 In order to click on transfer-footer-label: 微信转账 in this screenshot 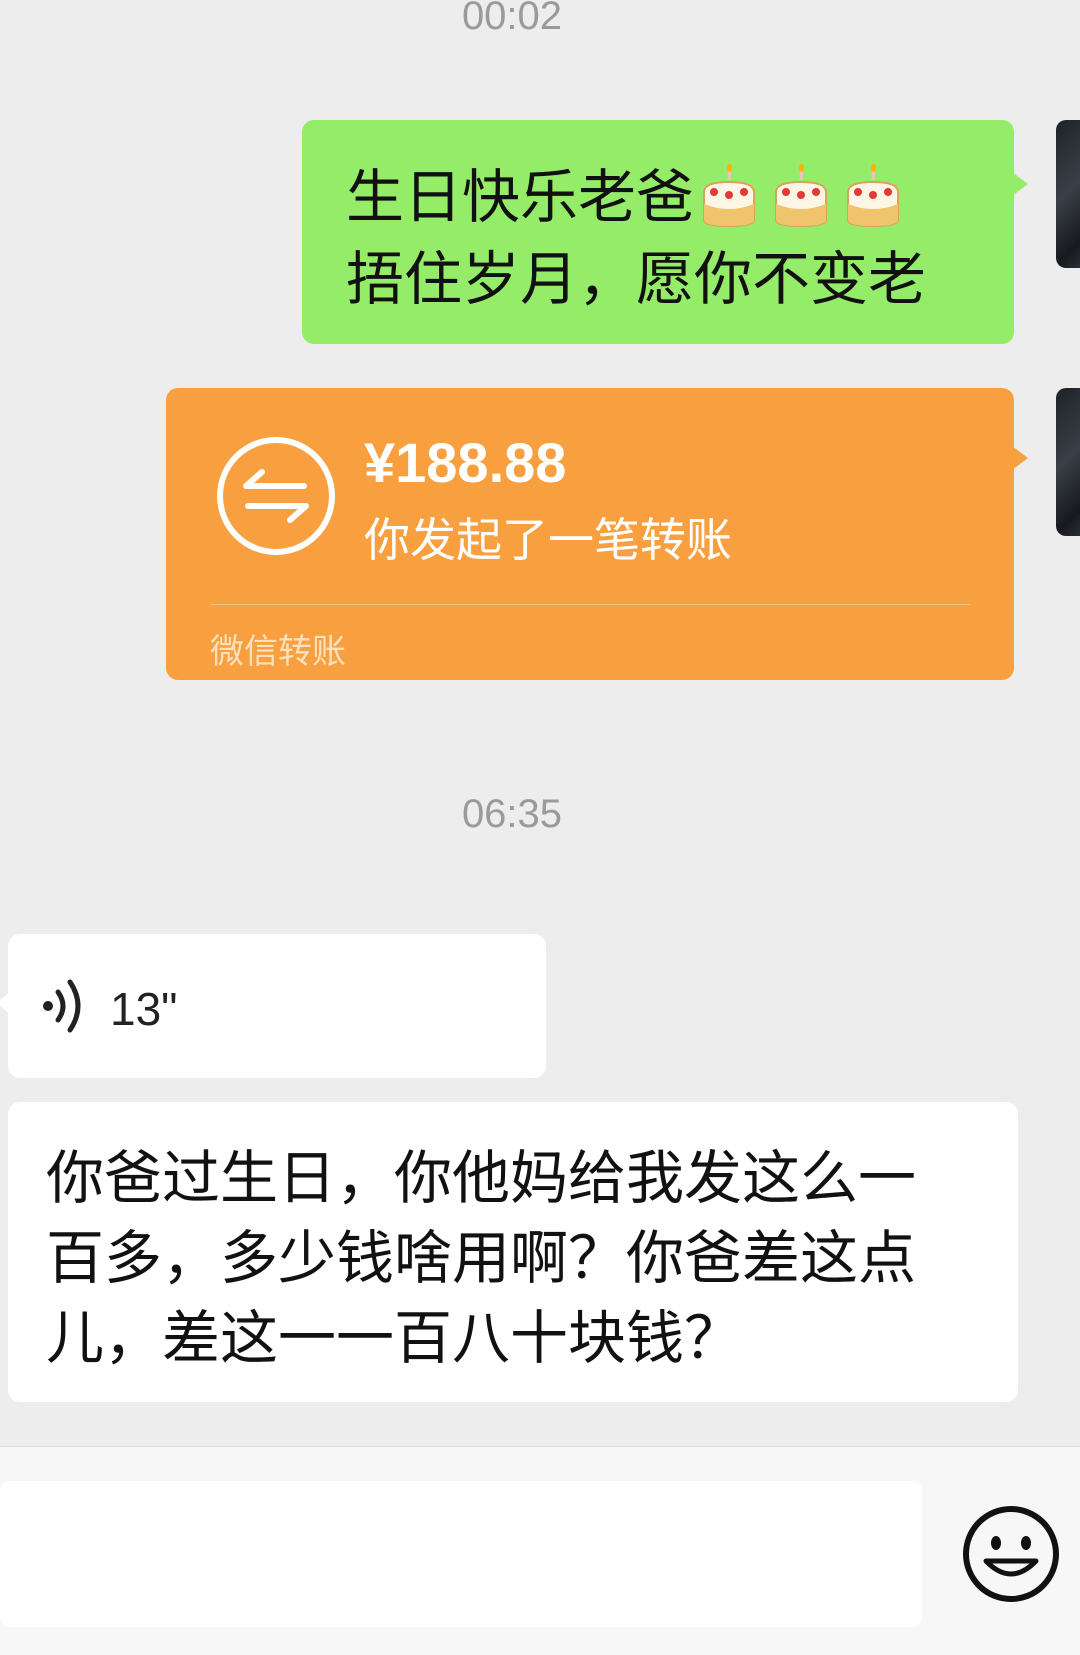, I will do `click(278, 652)`.